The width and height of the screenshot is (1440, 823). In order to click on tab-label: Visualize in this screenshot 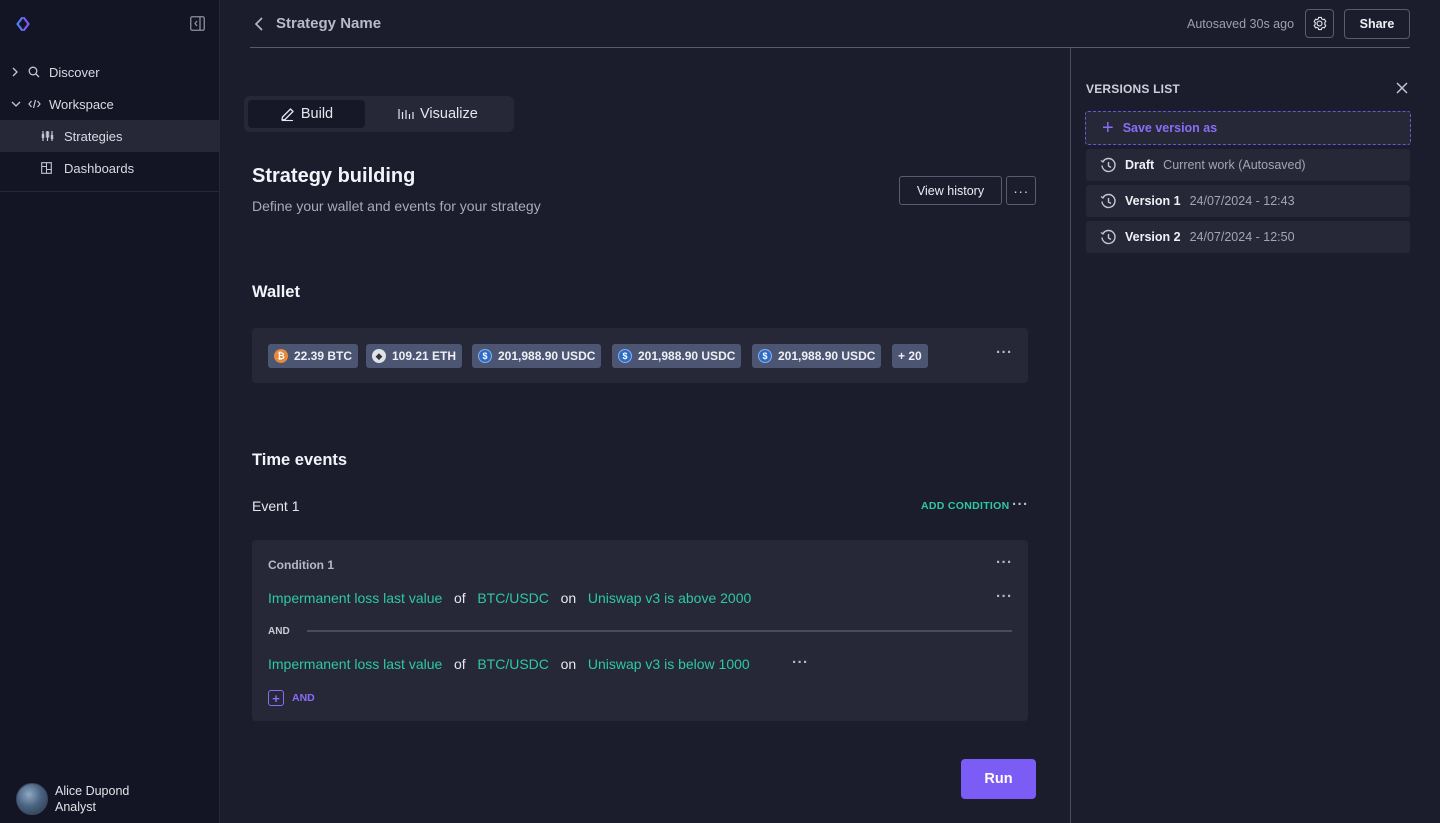, I will do `click(449, 114)`.